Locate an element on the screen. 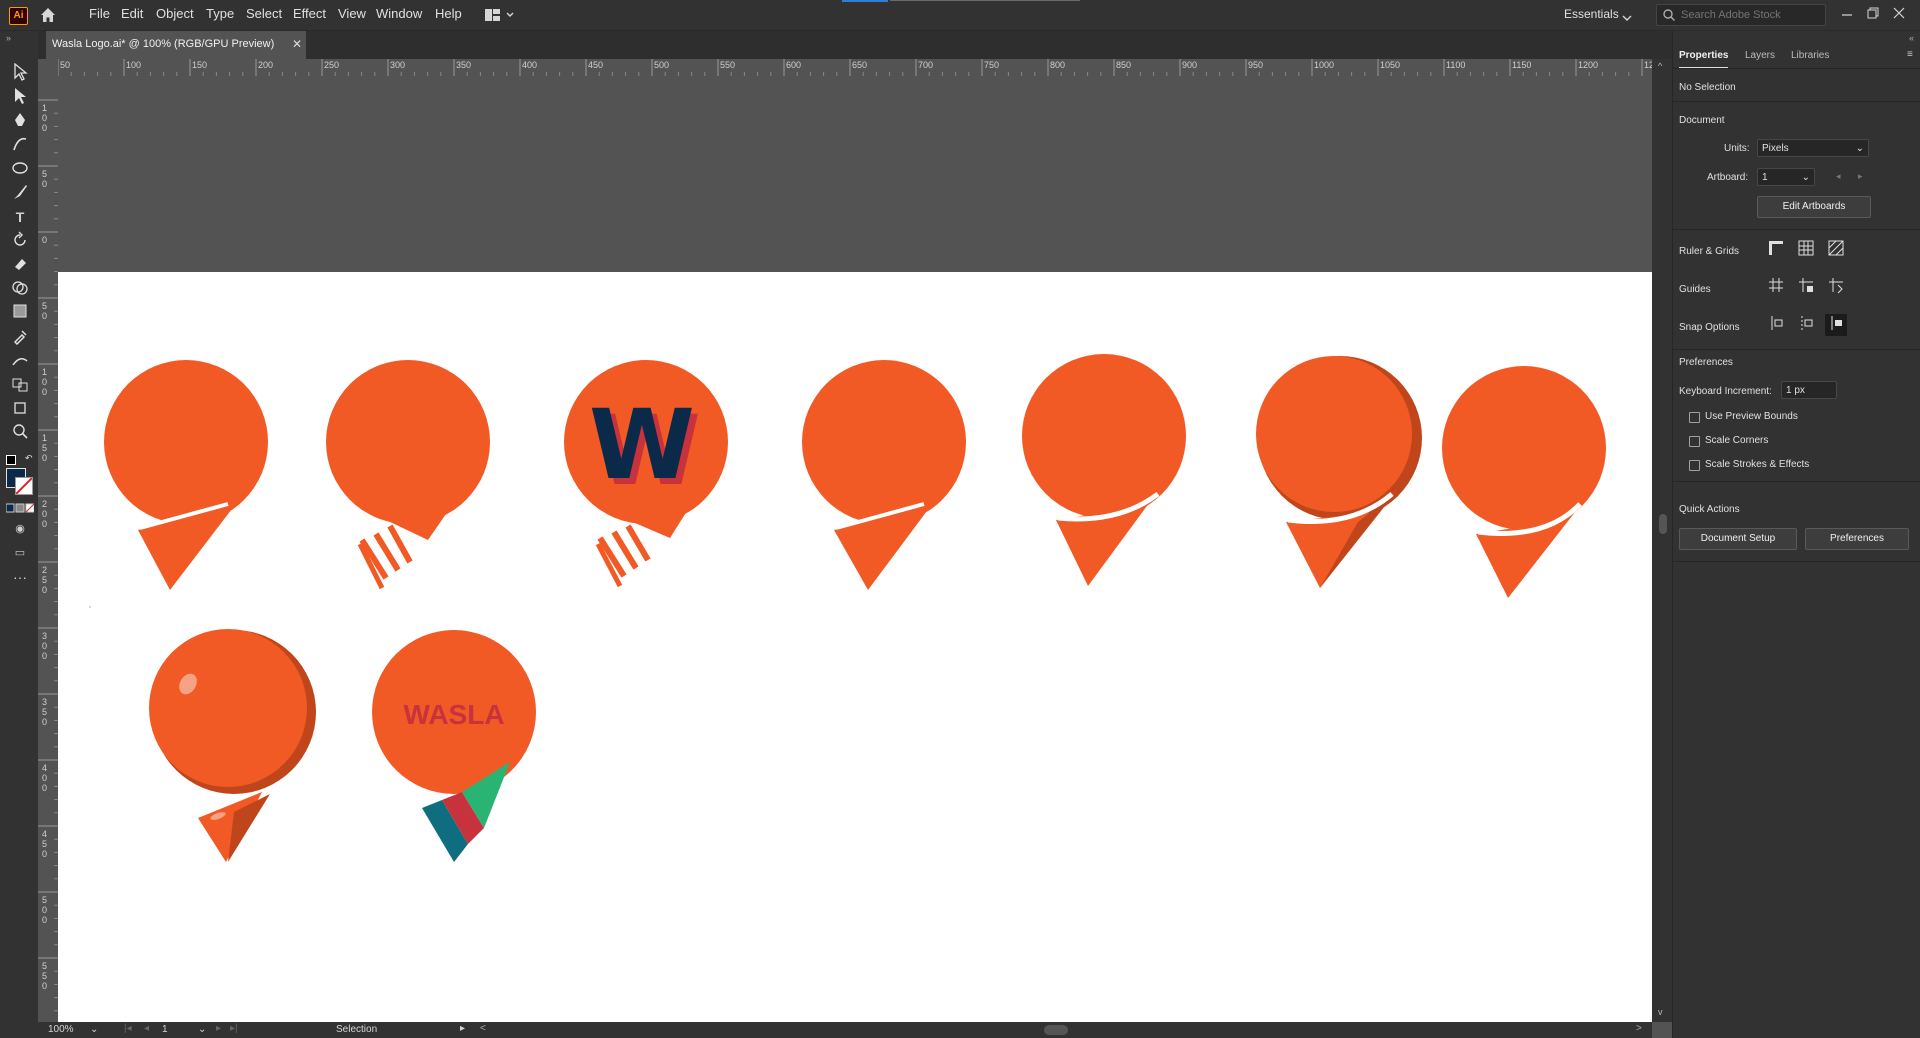 Image resolution: width=1920 pixels, height=1038 pixels. transparency-grid-icon is located at coordinates (1836, 250).